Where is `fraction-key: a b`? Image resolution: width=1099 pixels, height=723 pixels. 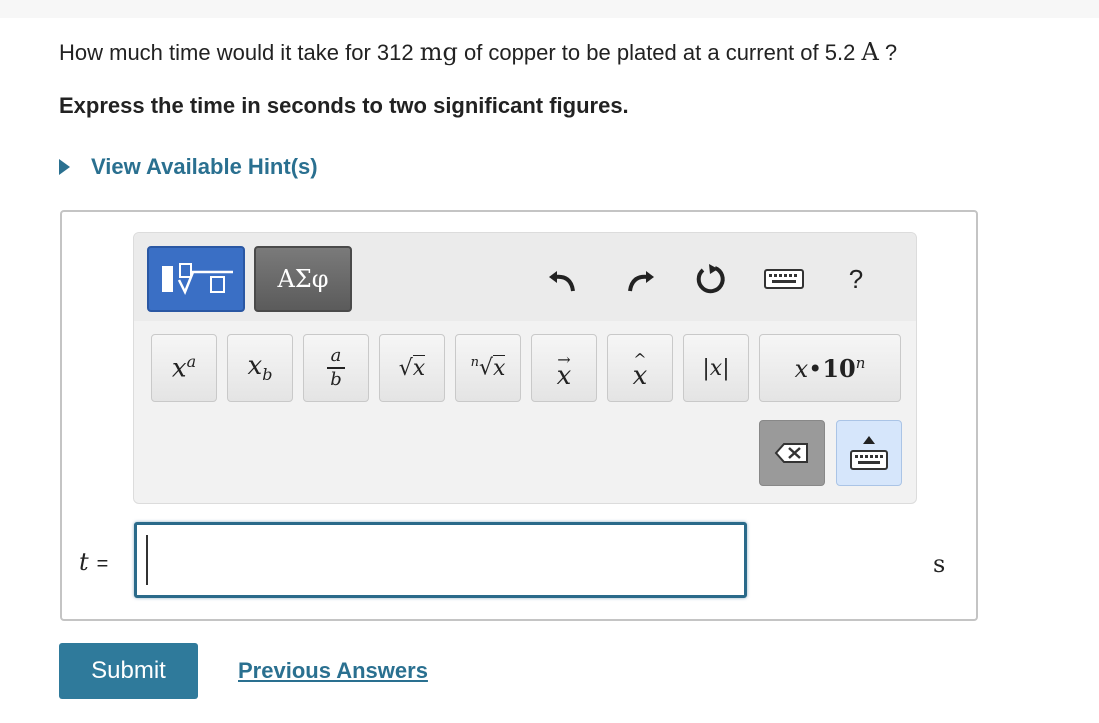
fraction-key: a b is located at coordinates (336, 368).